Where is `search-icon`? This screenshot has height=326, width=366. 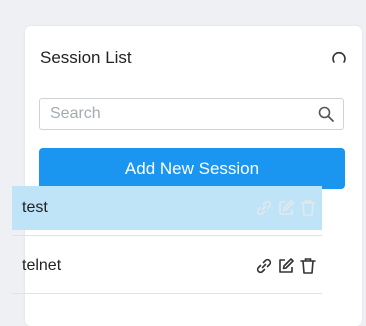 search-icon is located at coordinates (326, 114).